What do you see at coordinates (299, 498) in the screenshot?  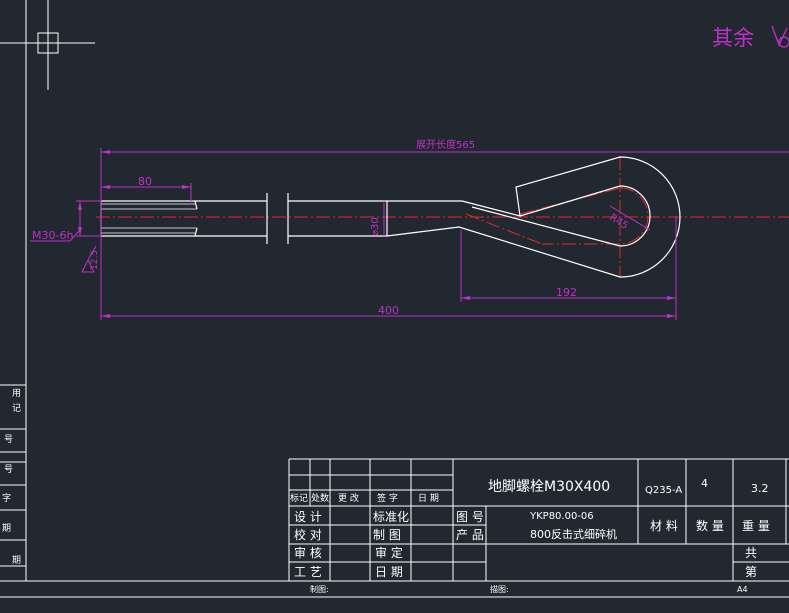 I see `revision-header: 标记` at bounding box center [299, 498].